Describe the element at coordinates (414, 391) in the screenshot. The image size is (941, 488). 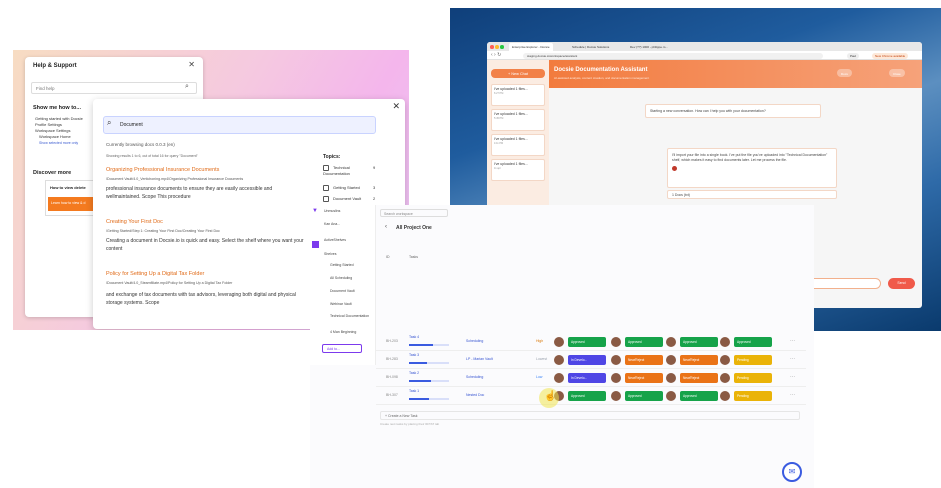
I see `task-name: Task 1` at that location.